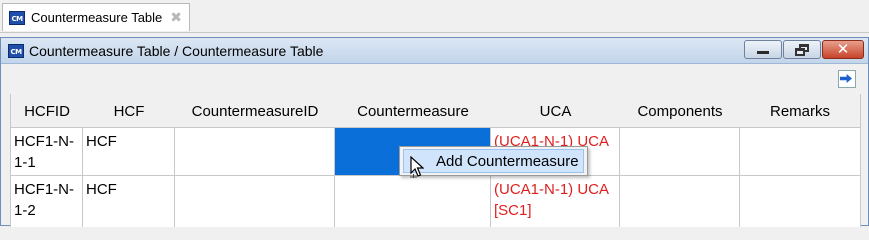  I want to click on minimize-icon, so click(763, 52).